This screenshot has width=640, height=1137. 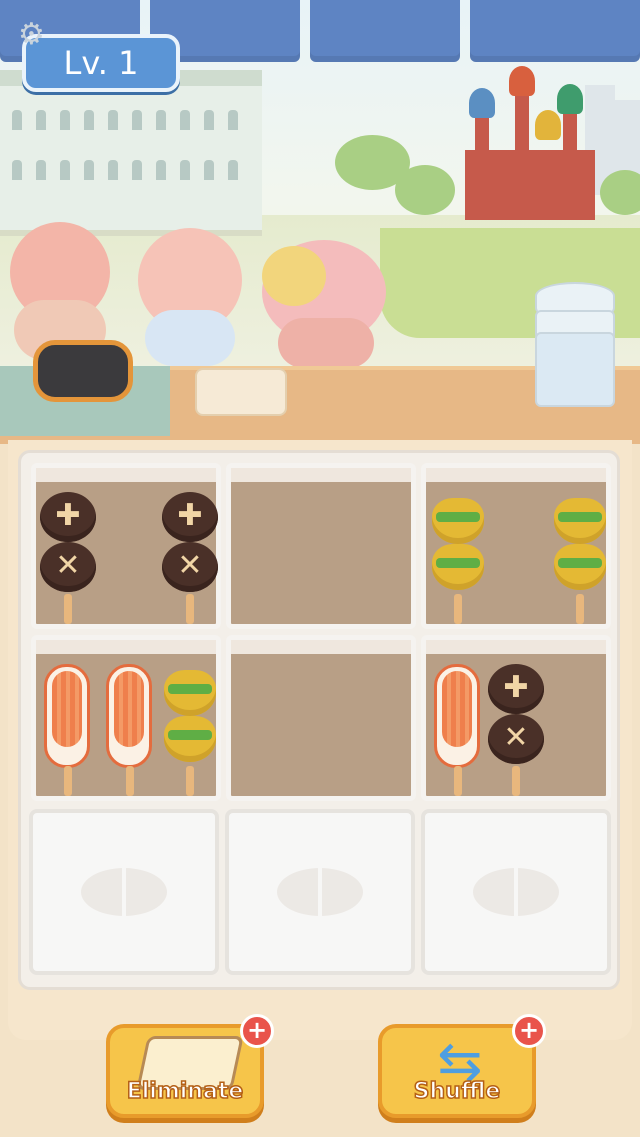 What do you see at coordinates (131, 153) in the screenshot?
I see `palace-building` at bounding box center [131, 153].